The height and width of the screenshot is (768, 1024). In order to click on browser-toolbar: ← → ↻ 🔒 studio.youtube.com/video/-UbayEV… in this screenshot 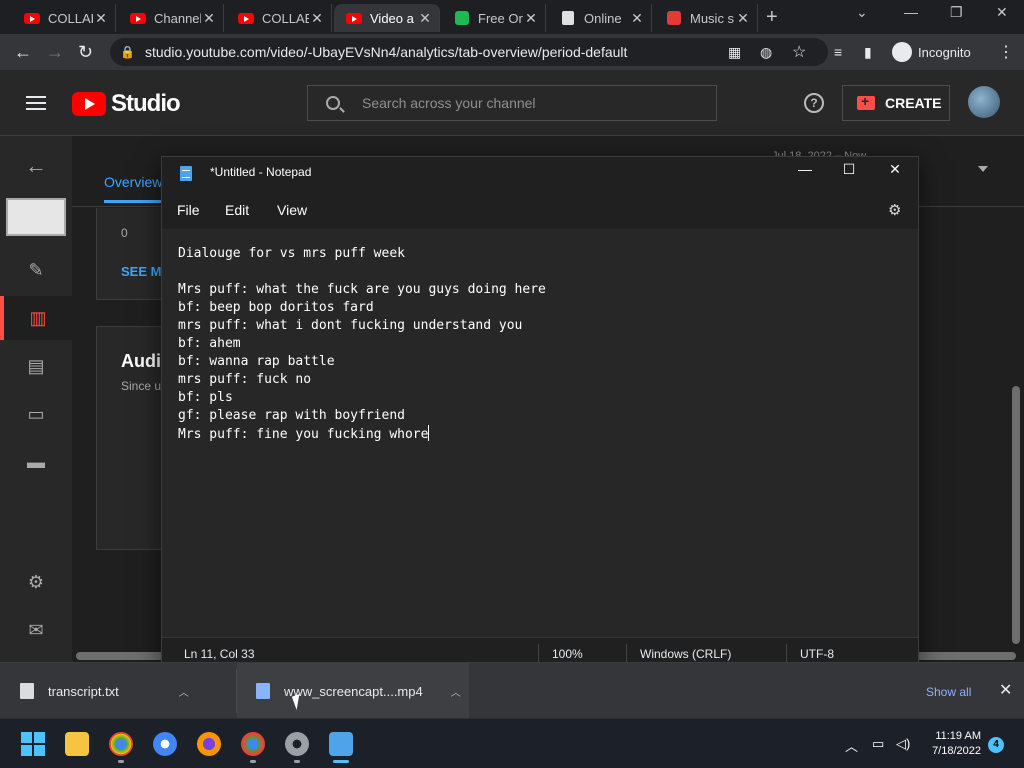, I will do `click(512, 52)`.